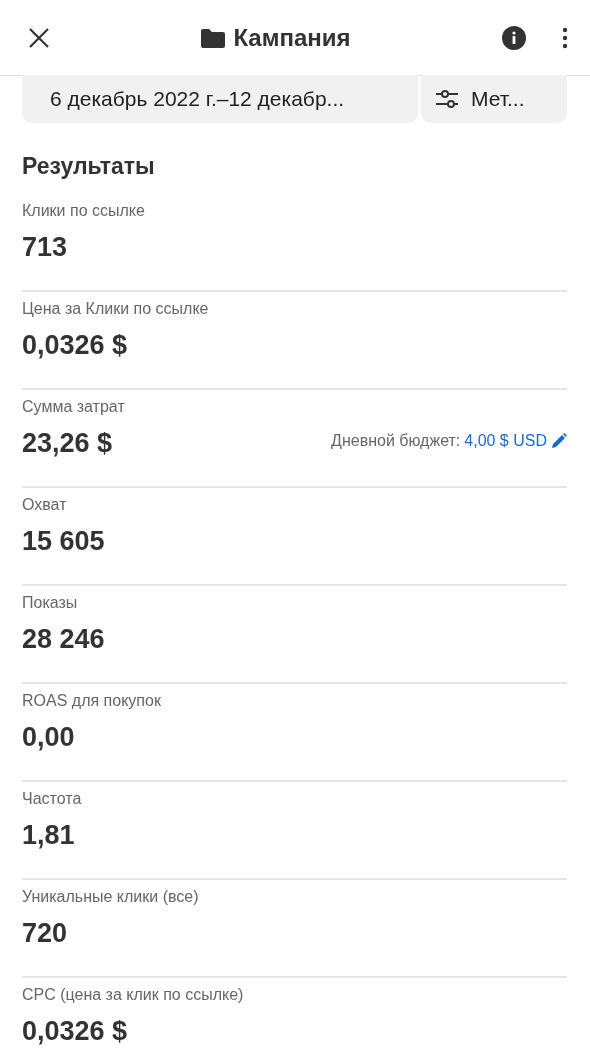 The height and width of the screenshot is (1062, 590). What do you see at coordinates (84, 210) in the screenshot?
I see `metric-label: Клики по ссылке` at bounding box center [84, 210].